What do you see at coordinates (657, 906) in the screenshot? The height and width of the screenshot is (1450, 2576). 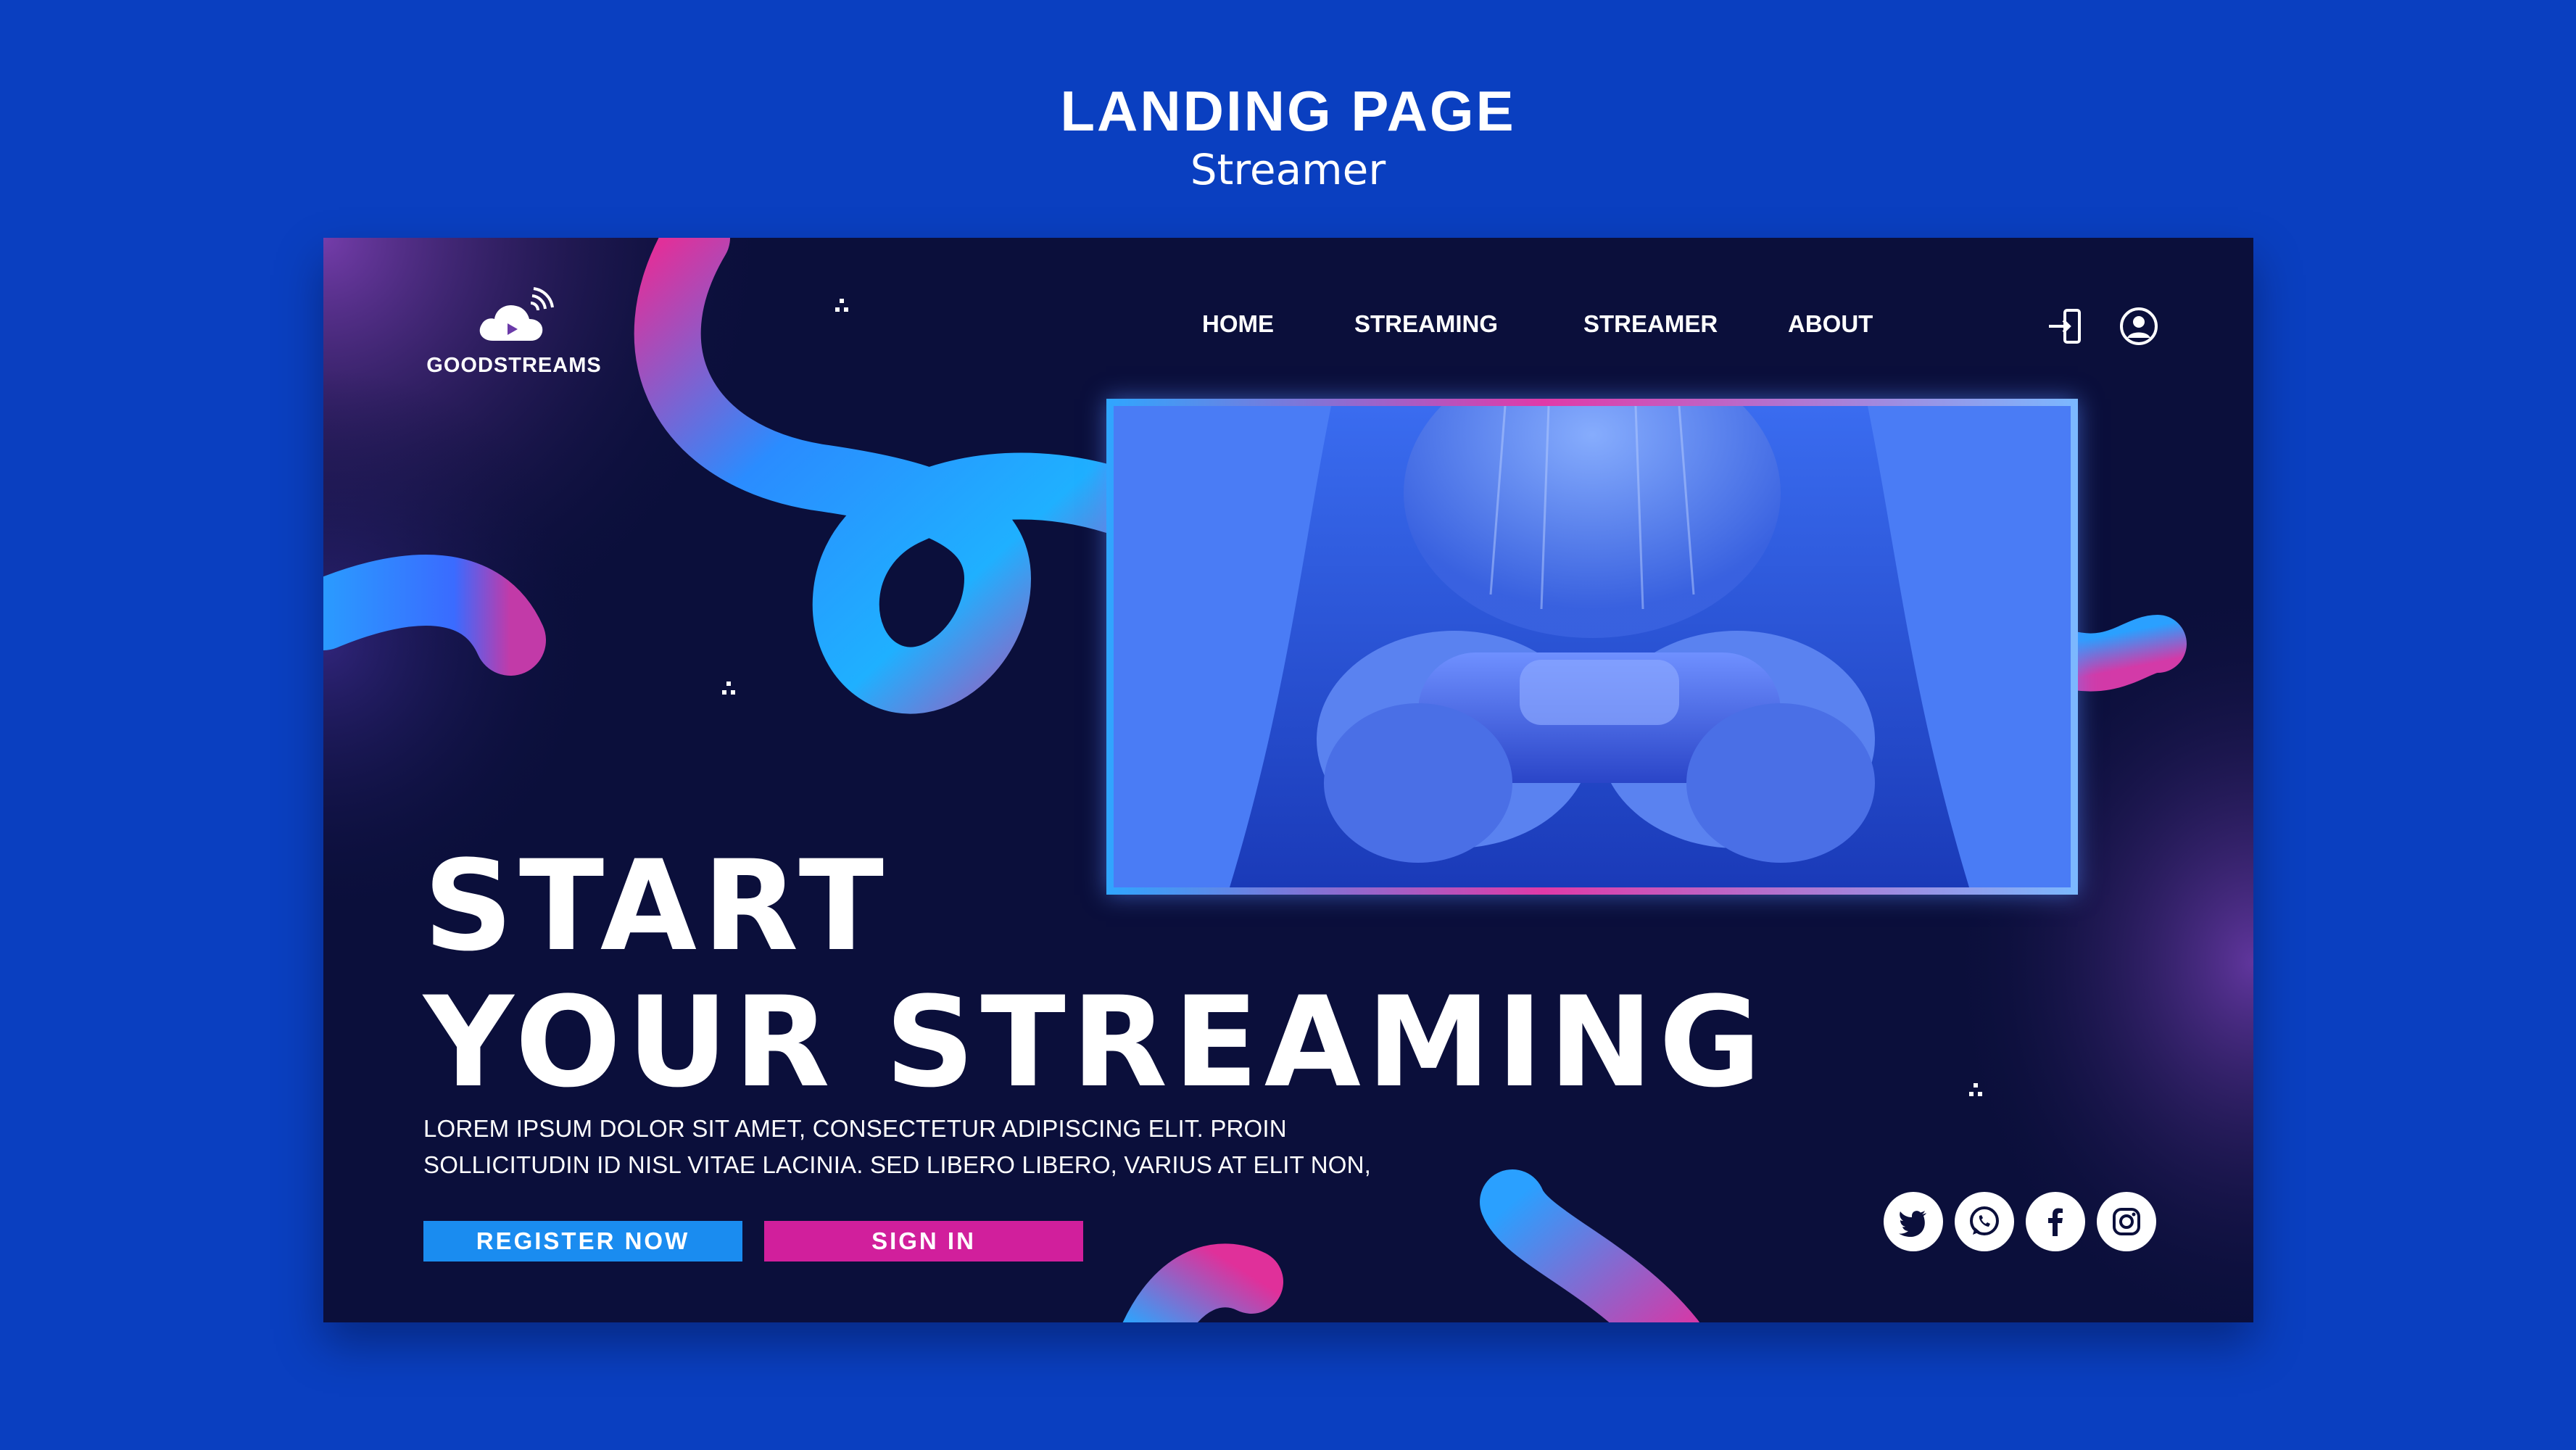 I see `hero-title-line1: START` at bounding box center [657, 906].